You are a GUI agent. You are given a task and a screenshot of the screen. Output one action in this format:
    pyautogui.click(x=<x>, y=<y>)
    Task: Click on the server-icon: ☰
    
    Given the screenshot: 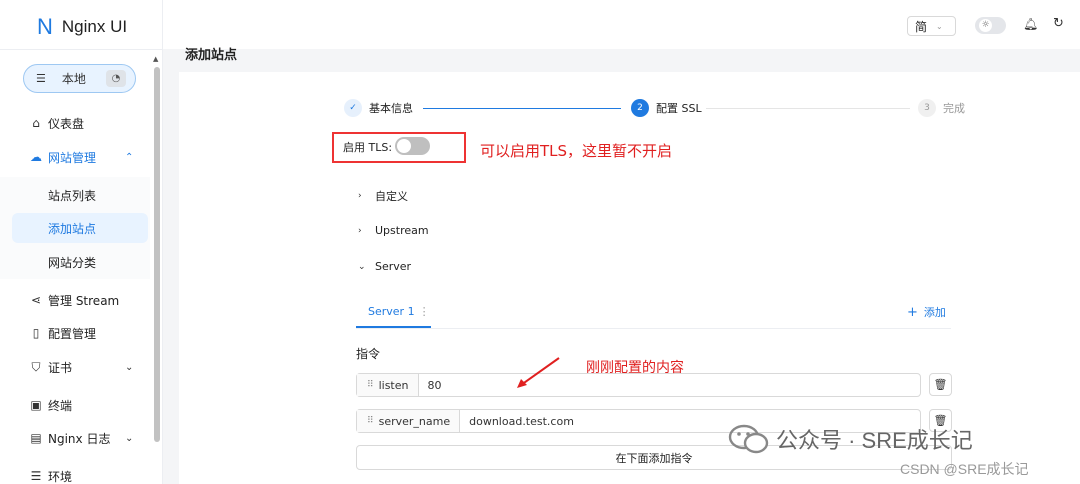 What is the action you would take?
    pyautogui.click(x=41, y=78)
    